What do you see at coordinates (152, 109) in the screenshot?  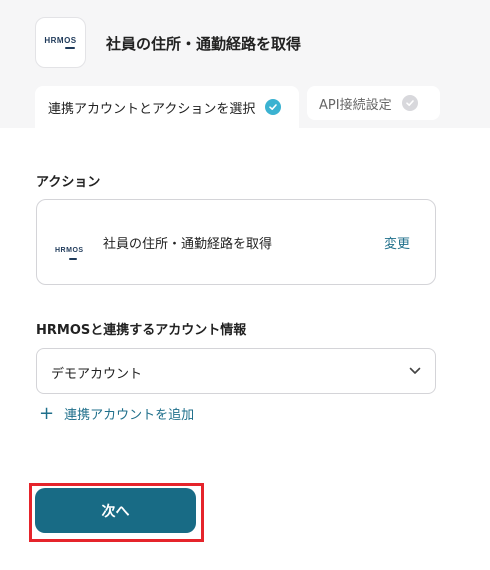 I see `tab-label: 連携アカウントとアクションを選択` at bounding box center [152, 109].